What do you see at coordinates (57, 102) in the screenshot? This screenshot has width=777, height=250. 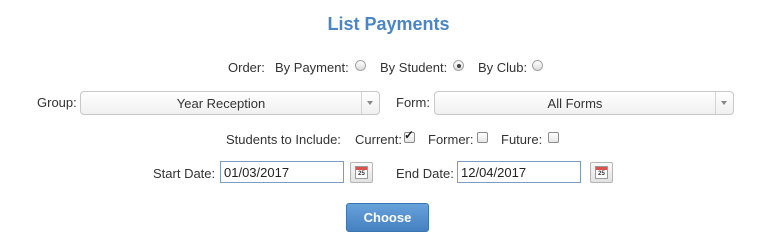 I see `group-label: Group:` at bounding box center [57, 102].